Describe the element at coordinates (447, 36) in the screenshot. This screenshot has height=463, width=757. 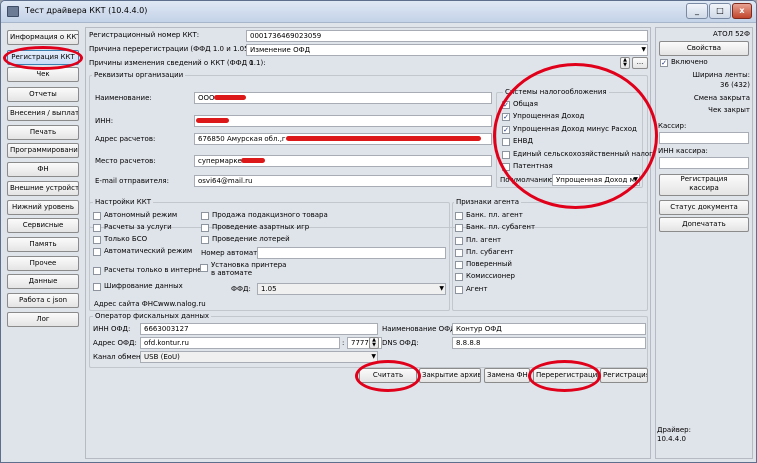
I see `reg-number-input: 0001736469023059` at that location.